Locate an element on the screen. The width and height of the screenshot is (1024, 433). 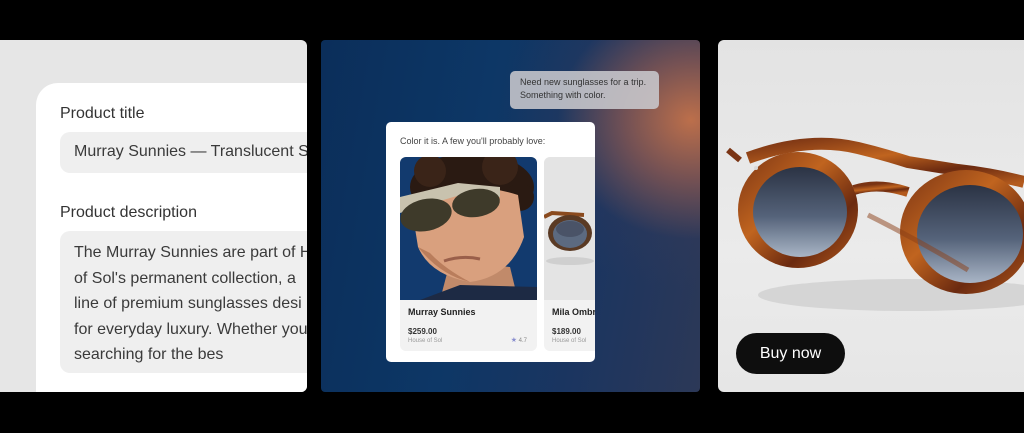
product-name: Mila Ombre is located at coordinates (573, 312).